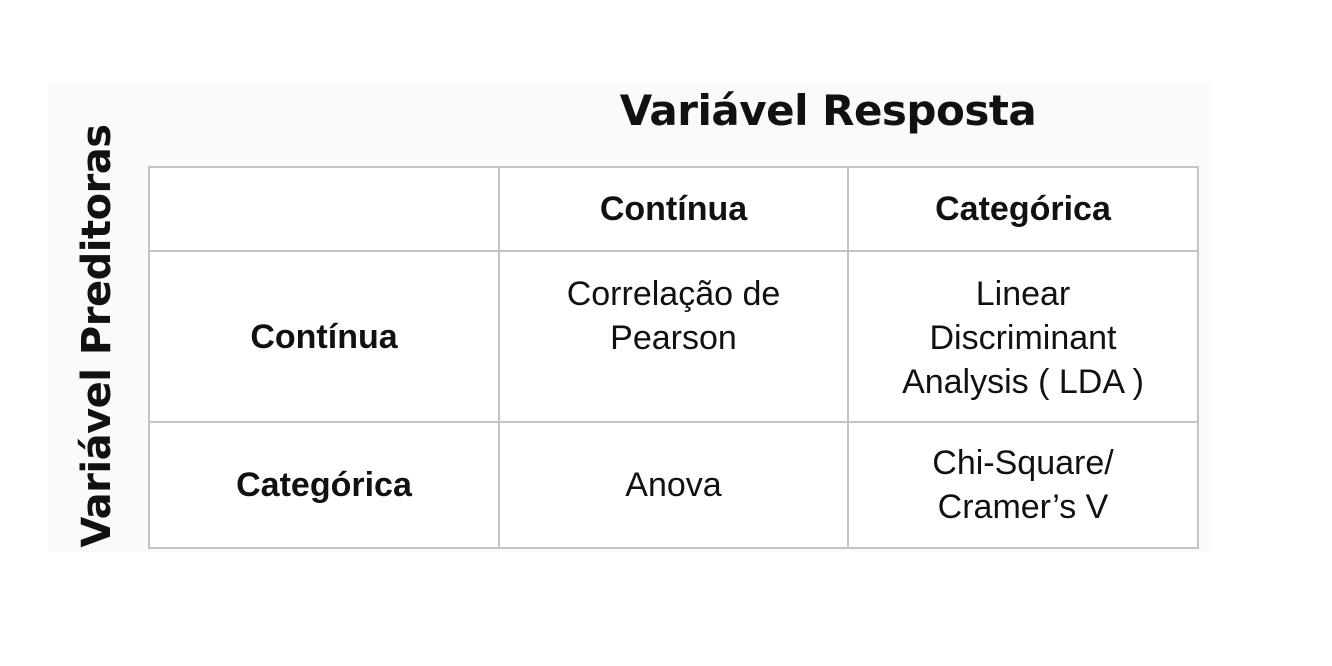  Describe the element at coordinates (1023, 463) in the screenshot. I see `cell-text-line: Chi-Square/` at that location.